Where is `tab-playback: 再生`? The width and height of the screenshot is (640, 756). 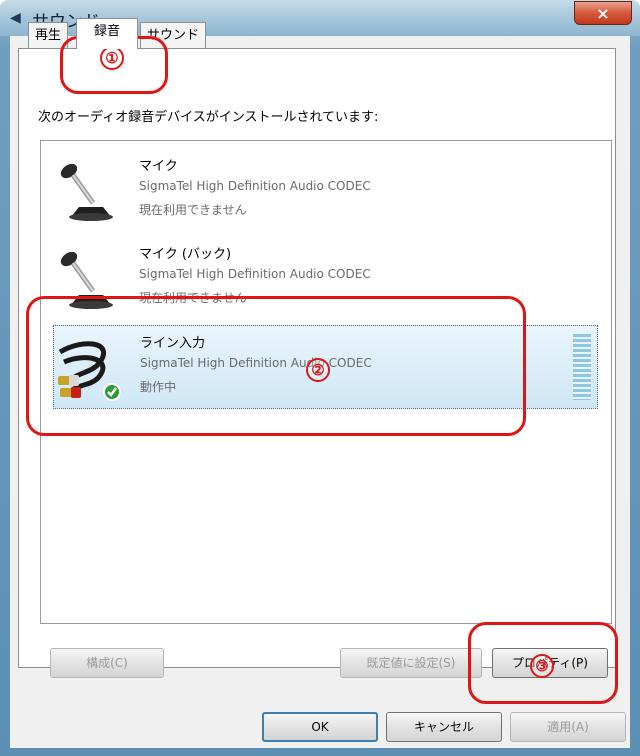 tab-playback: 再生 is located at coordinates (48, 35).